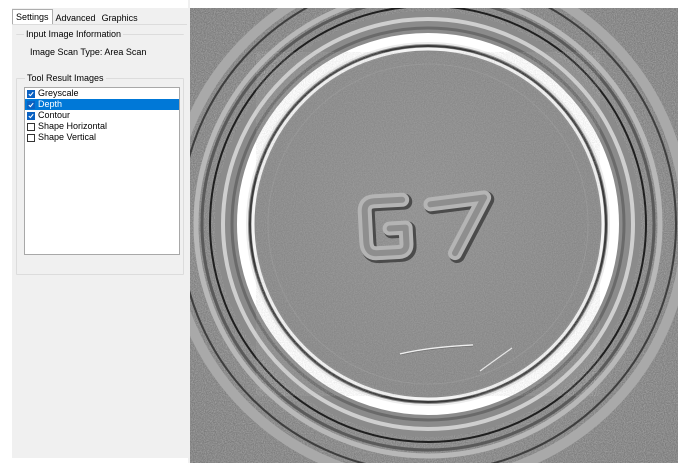  Describe the element at coordinates (31, 126) in the screenshot. I see `shape-horizontal-checkbox` at that location.